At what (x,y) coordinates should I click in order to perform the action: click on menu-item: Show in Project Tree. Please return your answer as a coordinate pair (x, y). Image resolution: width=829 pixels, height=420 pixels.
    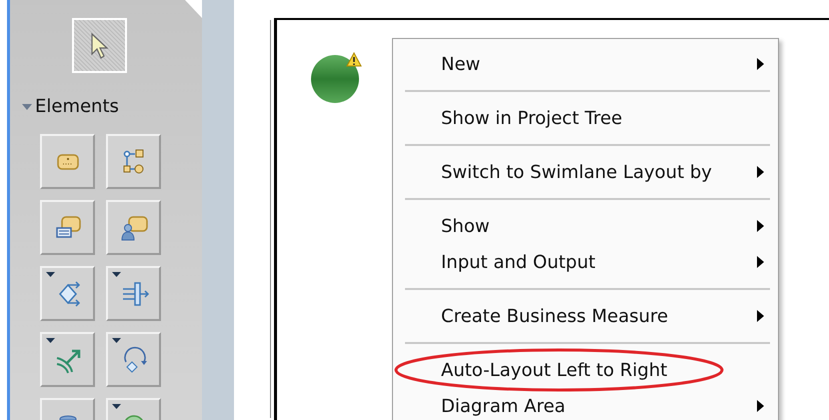
    Looking at the image, I should click on (587, 118).